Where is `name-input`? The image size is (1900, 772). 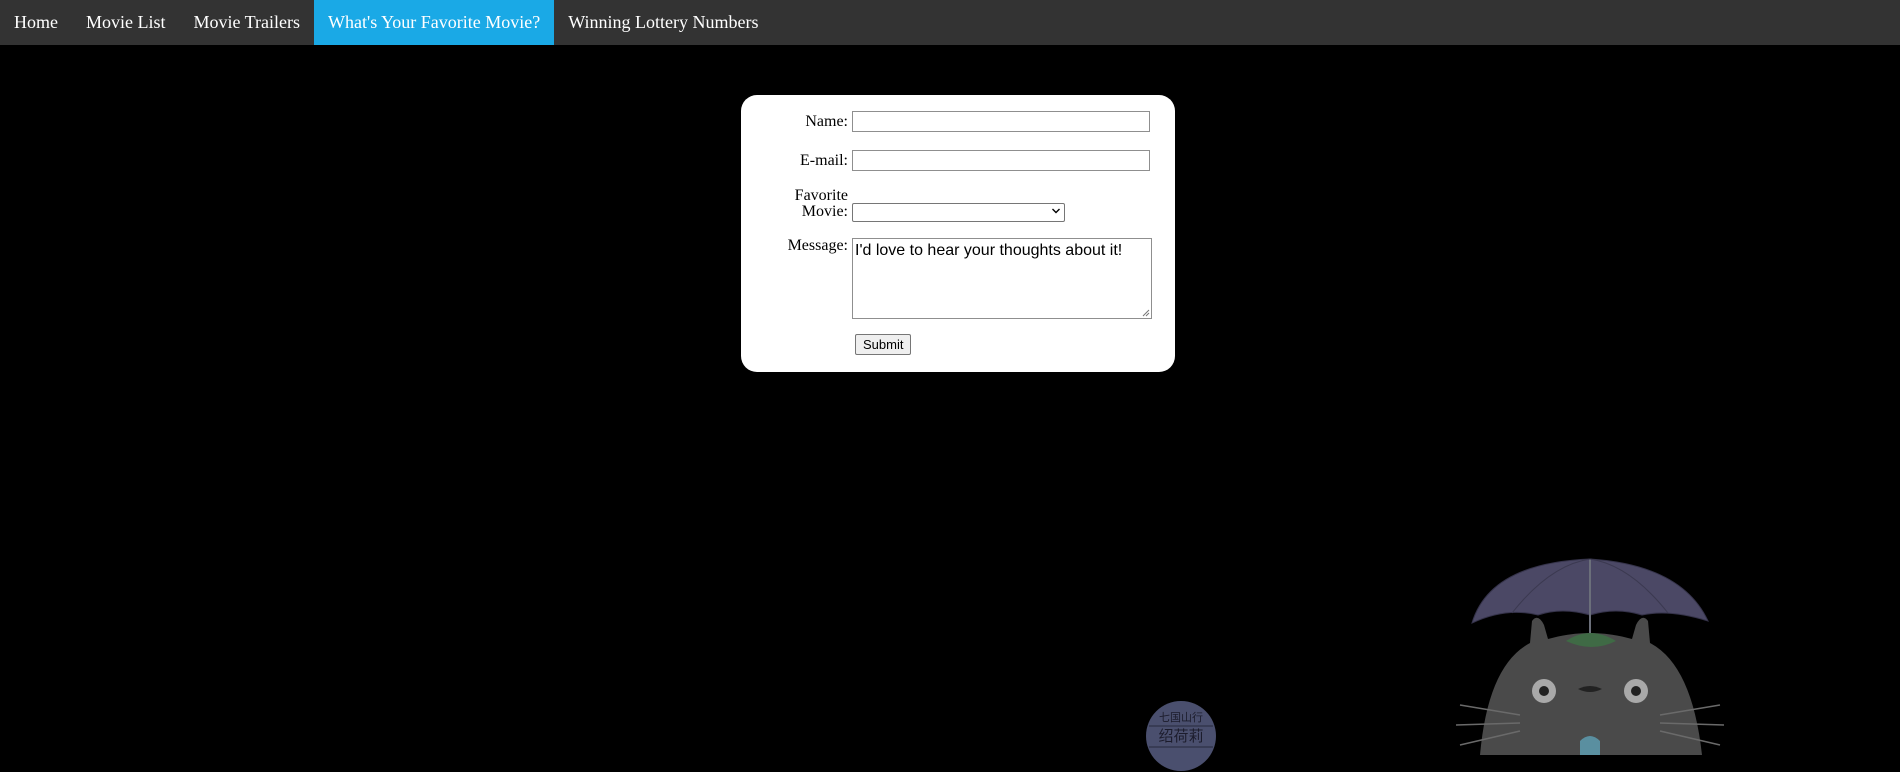
name-input is located at coordinates (1001, 121).